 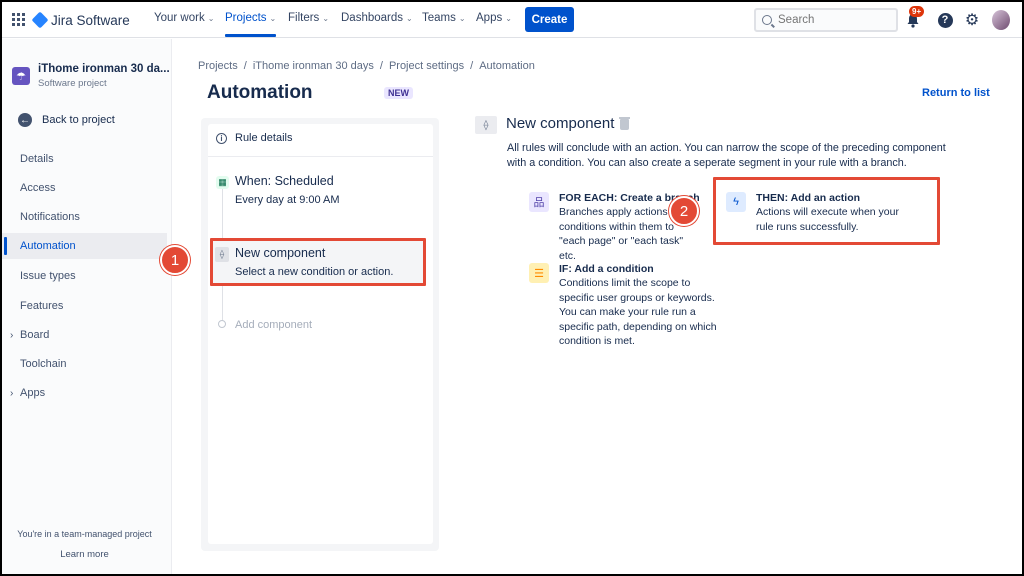 What do you see at coordinates (313, 66) in the screenshot?
I see `breadcrumb-project: iThome ironman 30 days` at bounding box center [313, 66].